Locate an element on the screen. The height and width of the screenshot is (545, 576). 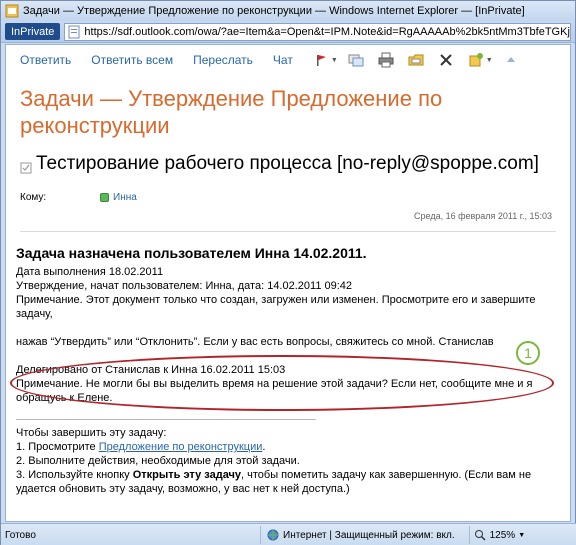
item-toolbar: Ответить Ответить всем Переслать Чат ▼ ▼ is located at coordinates (288, 60).